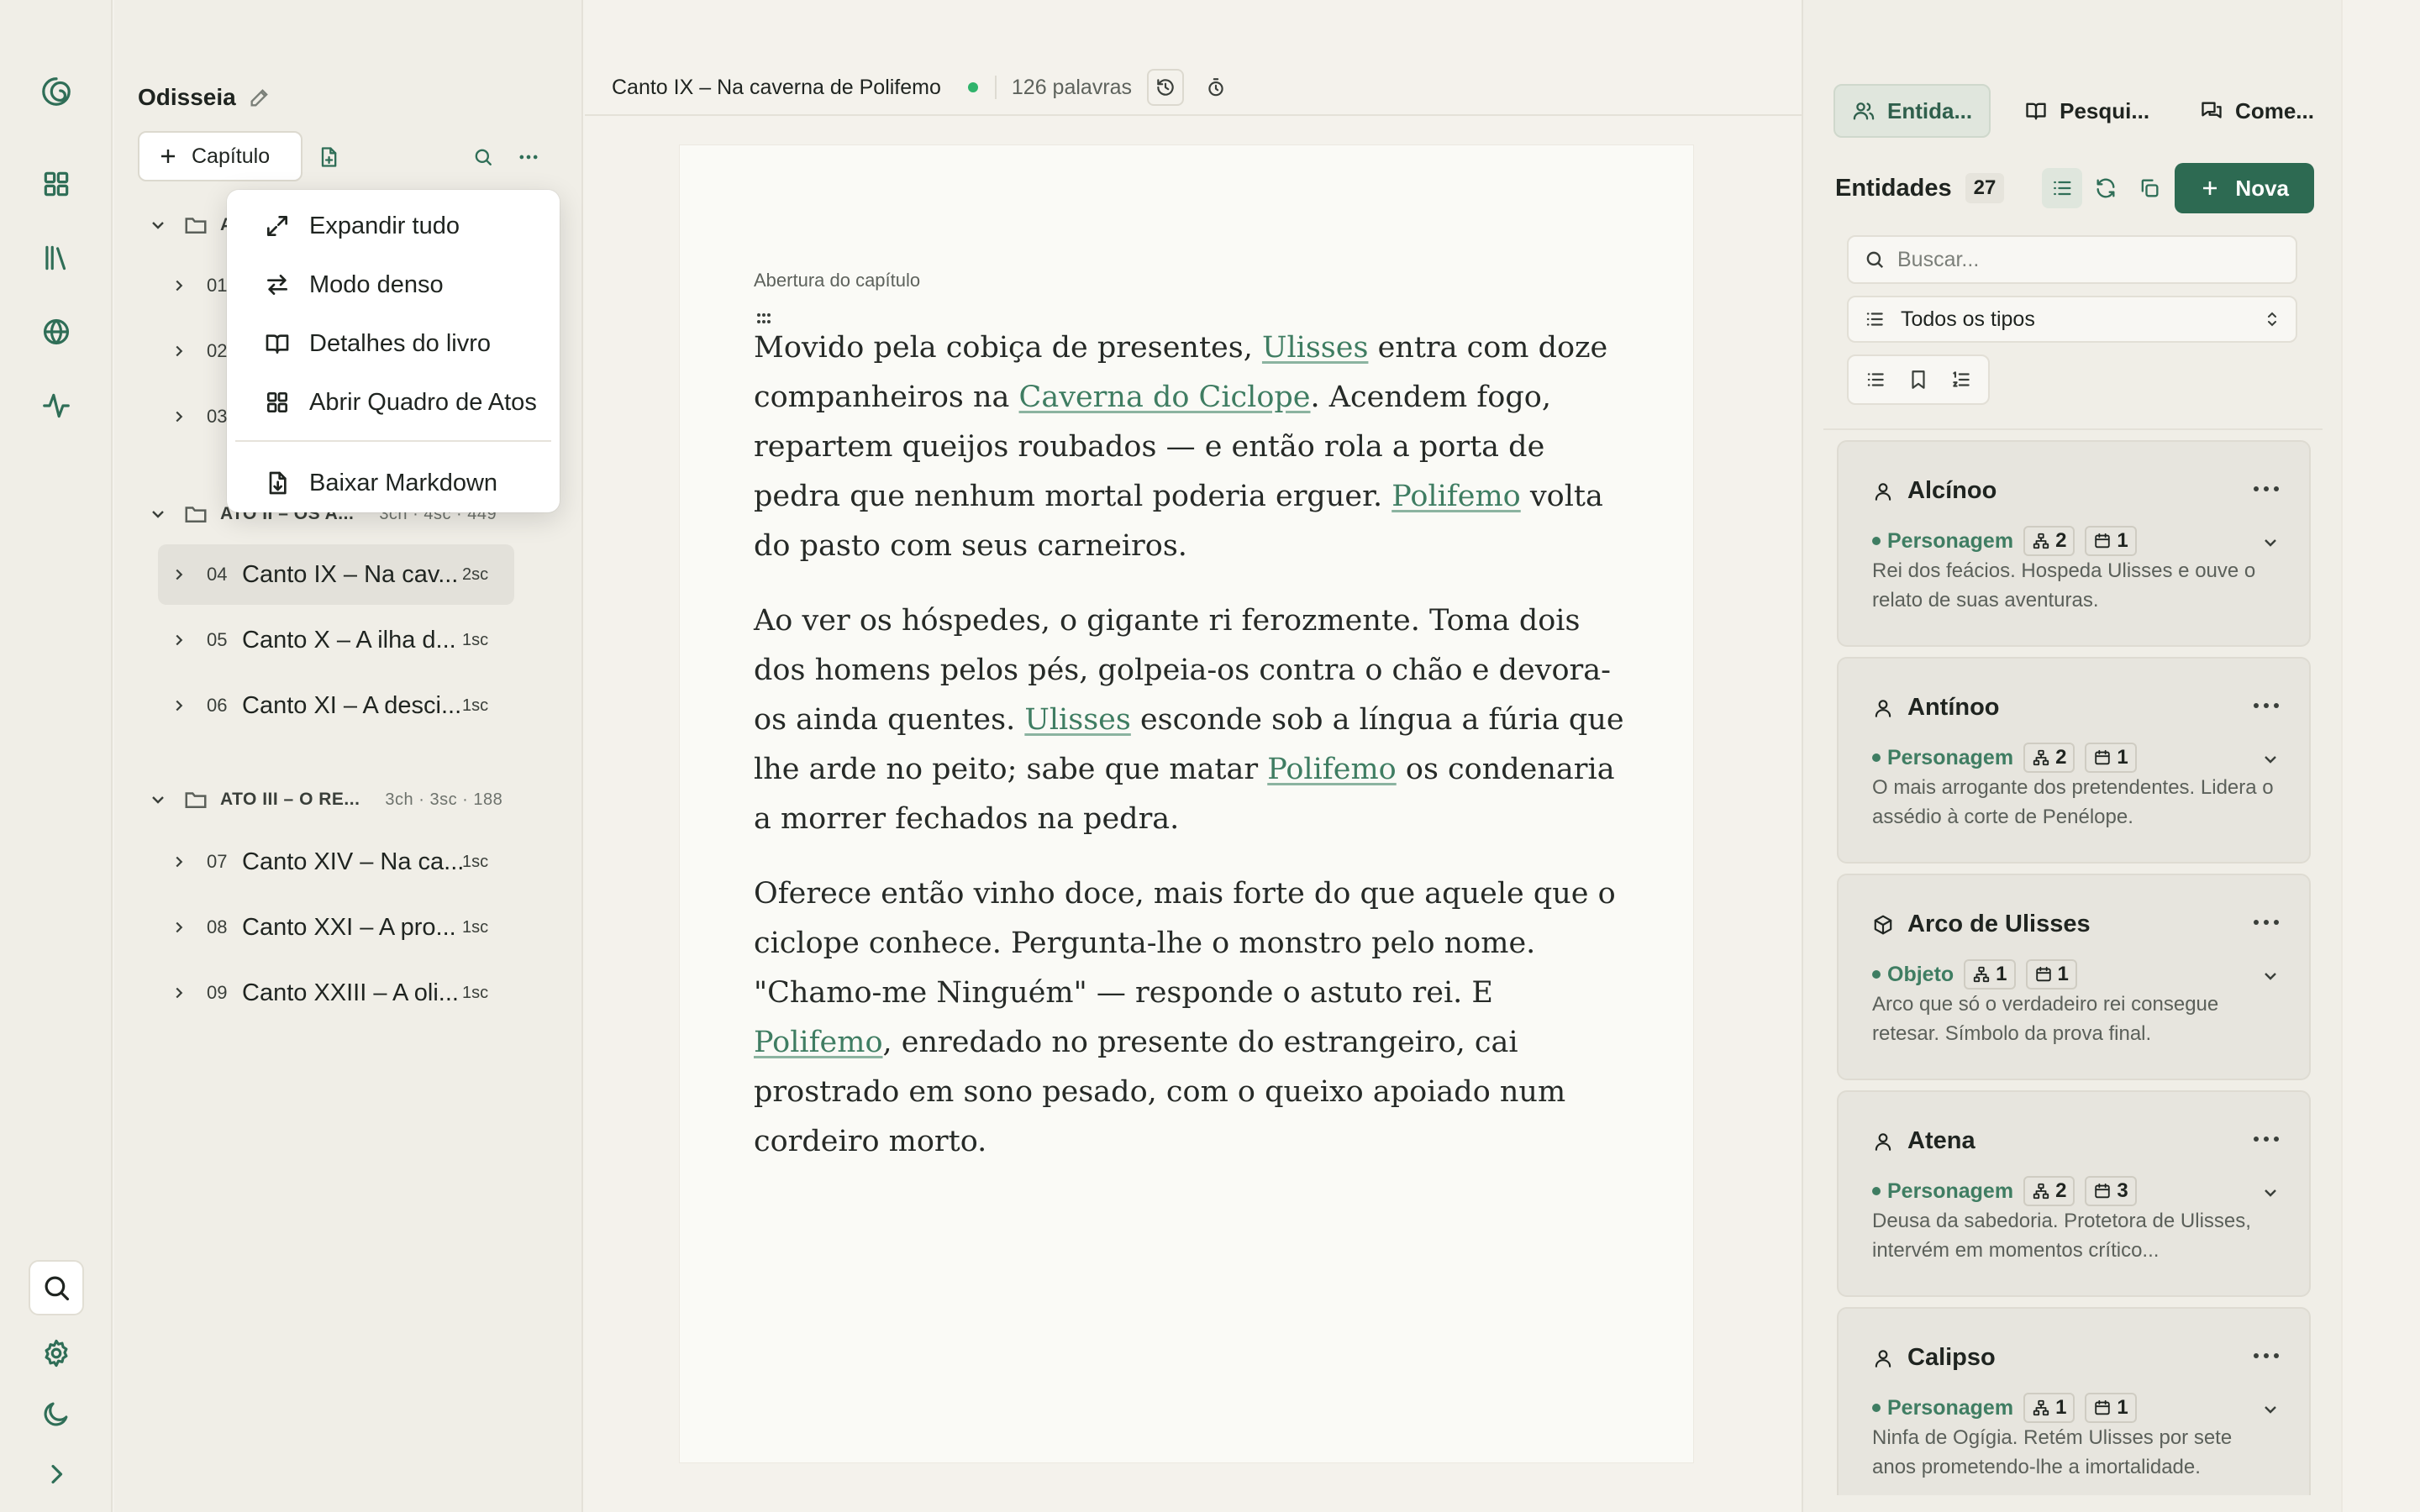 The image size is (2420, 1512). I want to click on entity-tags: Personagem 1 1, so click(2004, 1408).